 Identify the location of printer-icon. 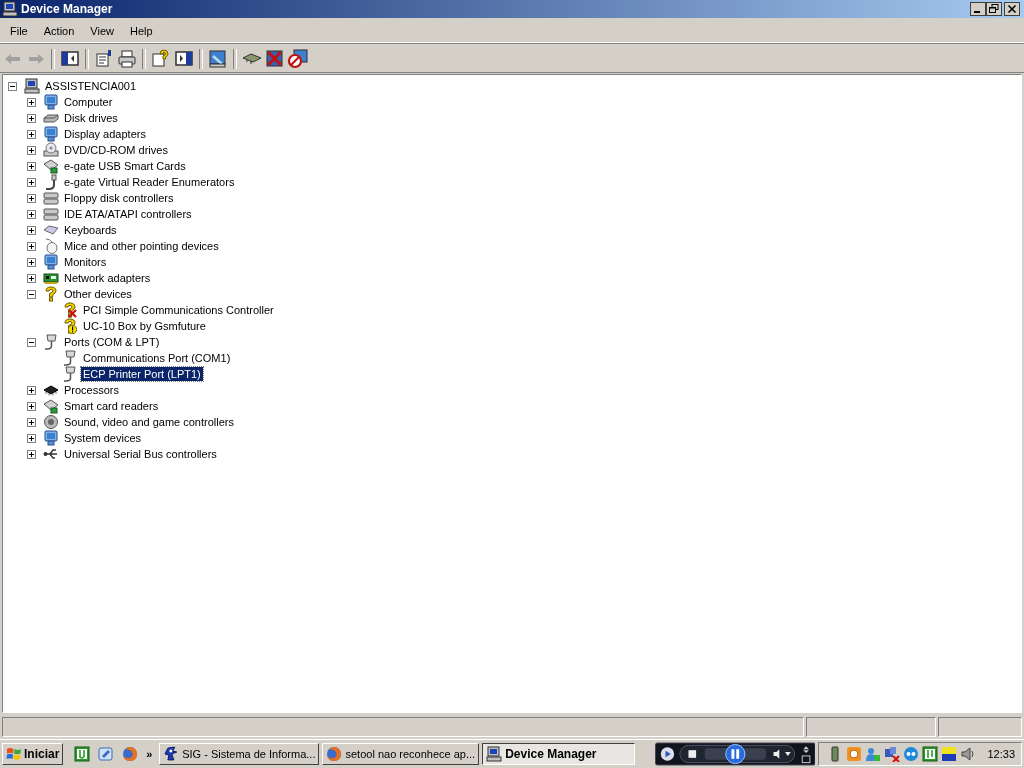
(127, 59).